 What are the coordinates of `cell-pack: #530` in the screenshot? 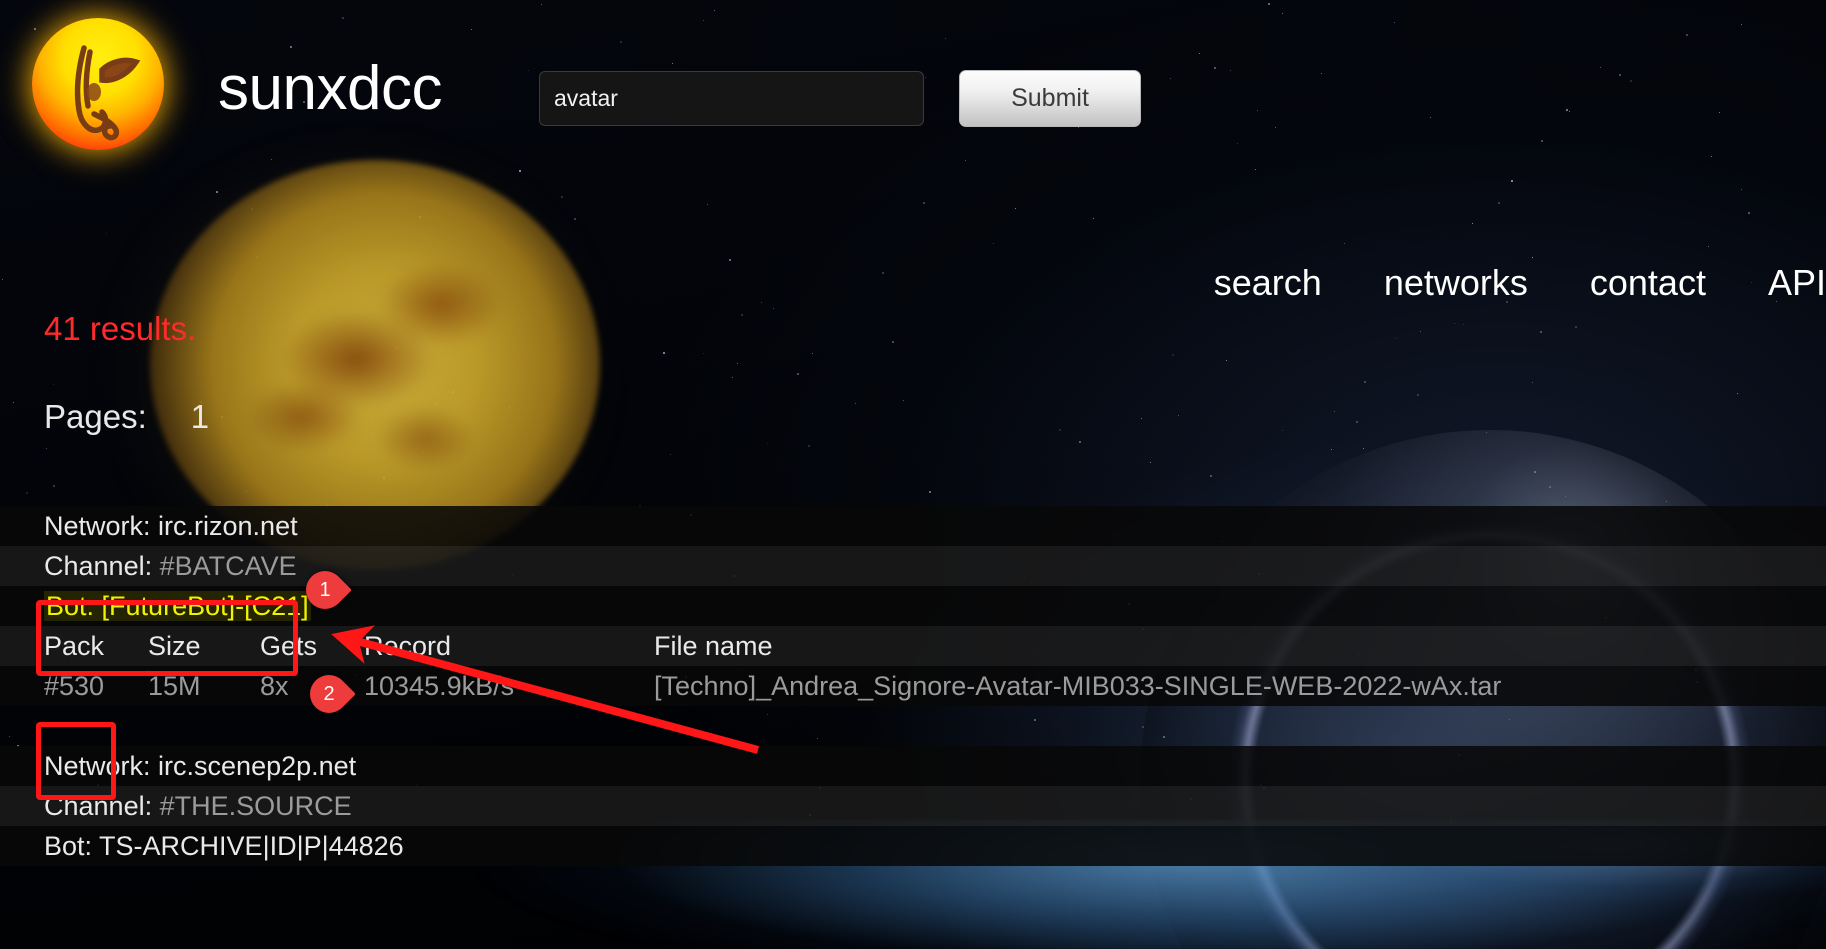 It's located at (96, 686).